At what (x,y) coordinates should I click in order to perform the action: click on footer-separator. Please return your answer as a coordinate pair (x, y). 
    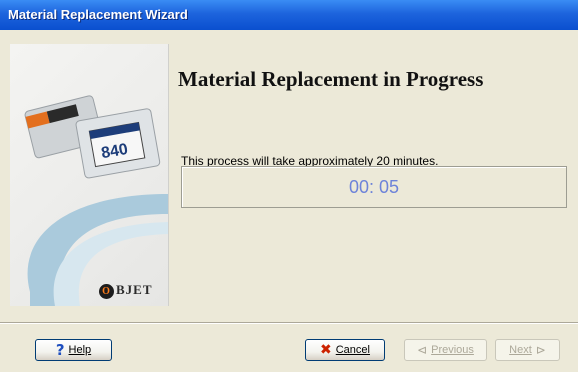
    Looking at the image, I should click on (289, 323).